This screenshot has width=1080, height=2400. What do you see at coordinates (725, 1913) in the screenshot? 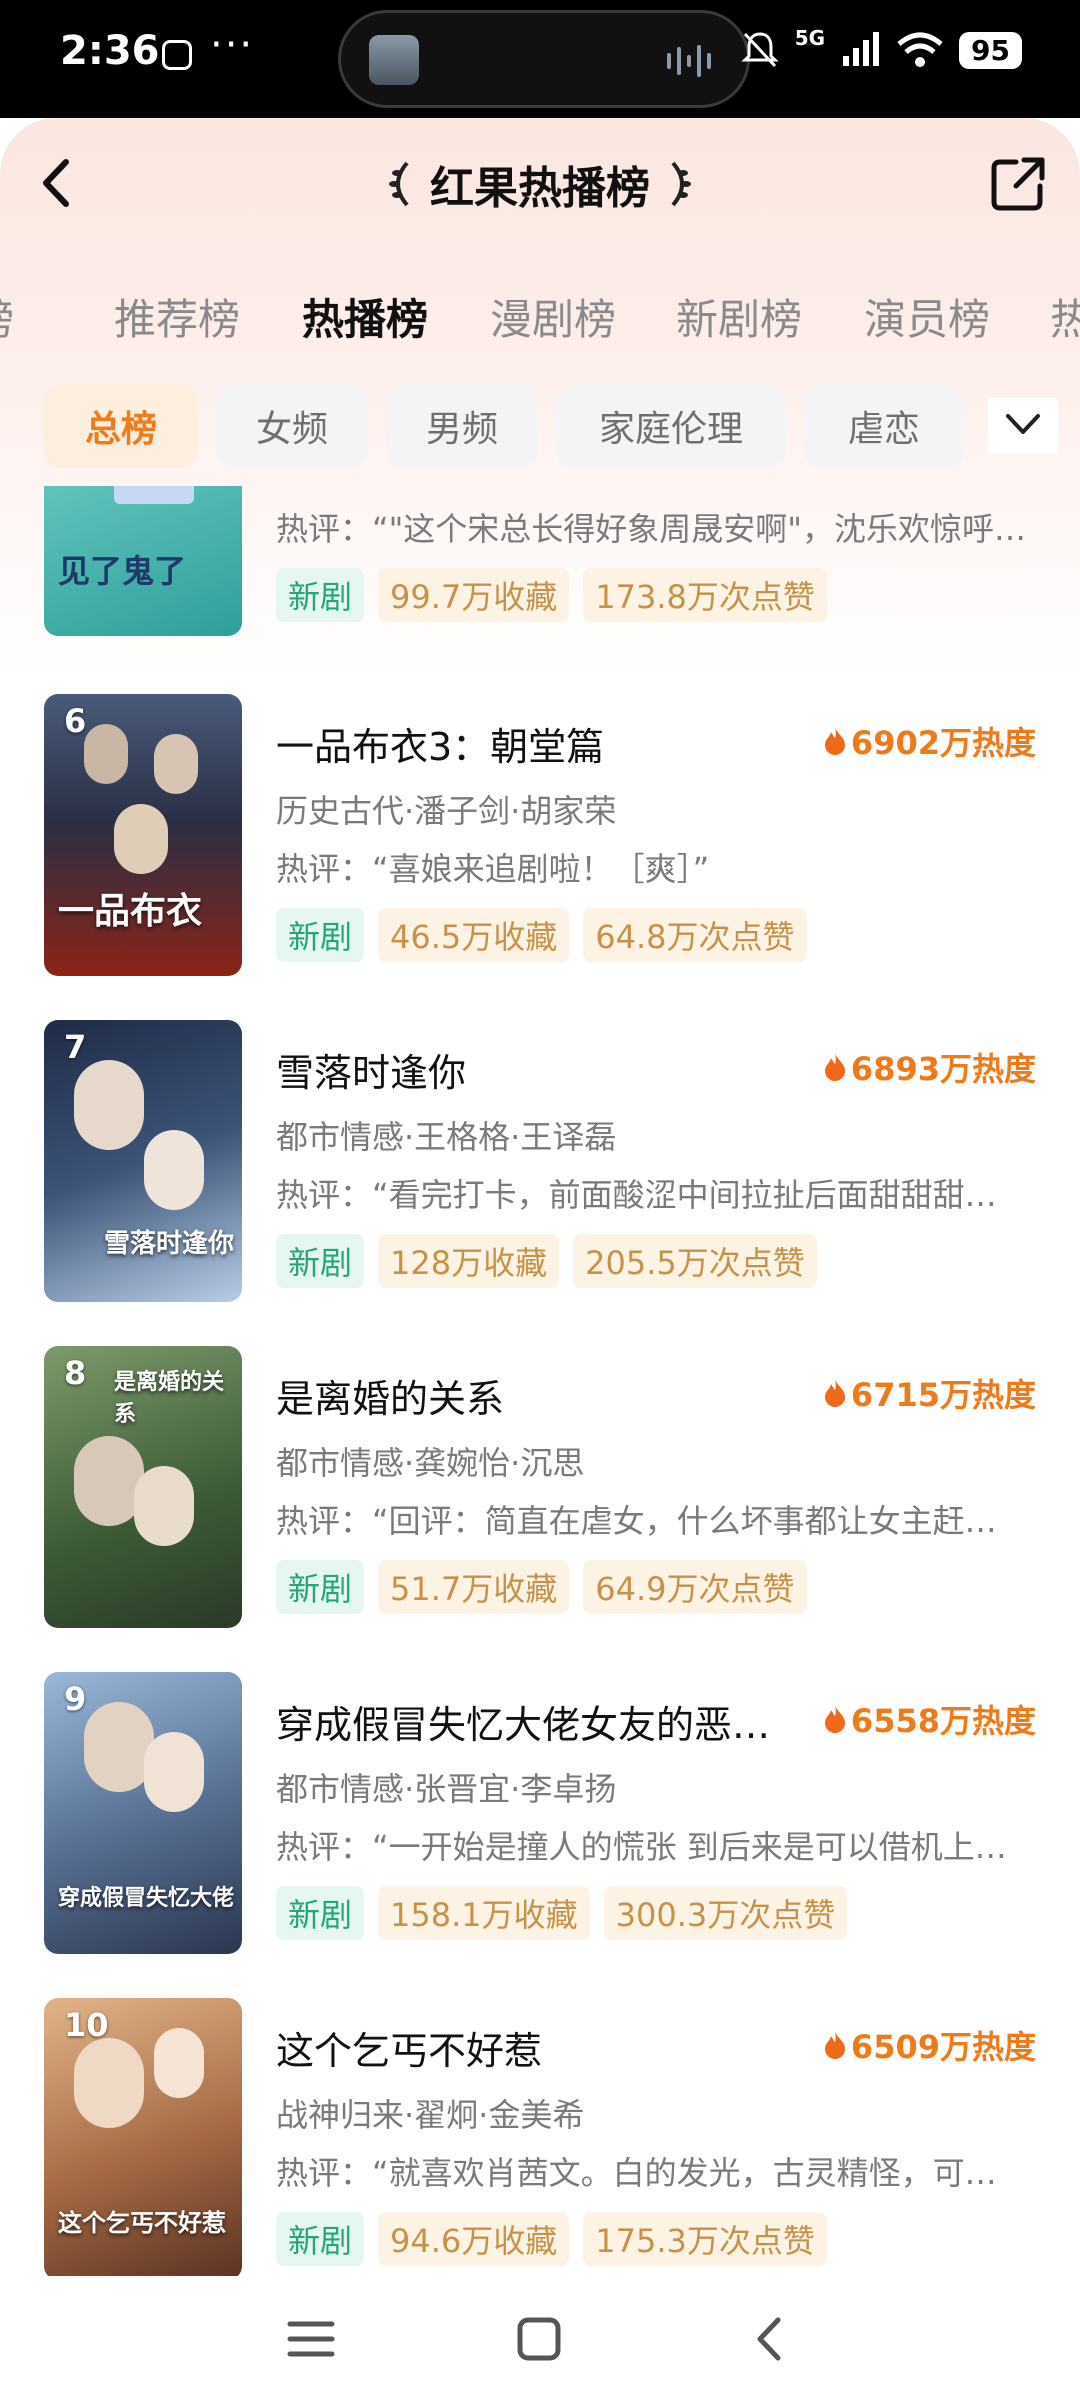
I see `likes-count: 300.3万次点赞` at bounding box center [725, 1913].